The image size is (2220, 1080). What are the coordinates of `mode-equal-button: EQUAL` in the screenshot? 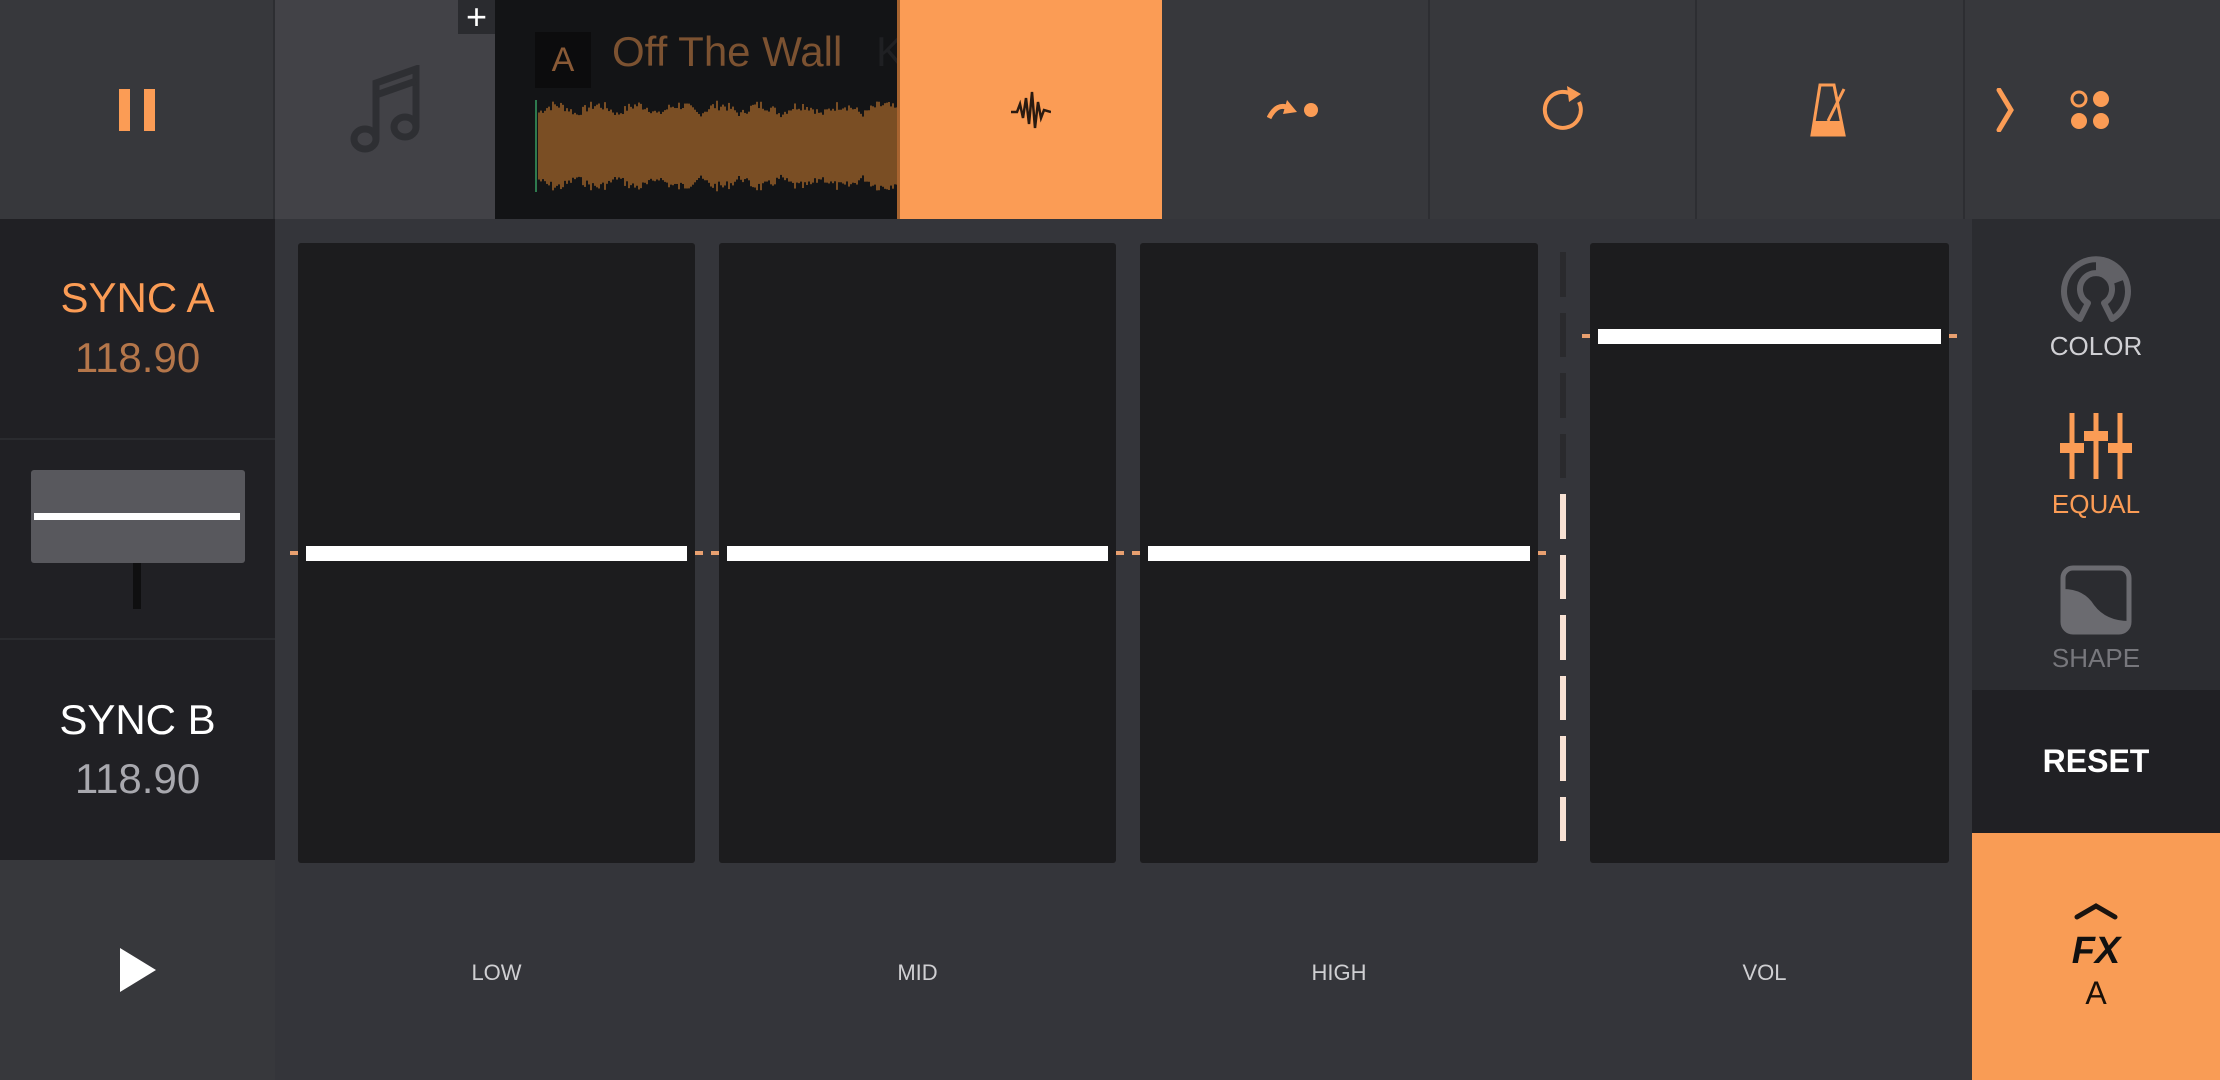 It's located at (2096, 465).